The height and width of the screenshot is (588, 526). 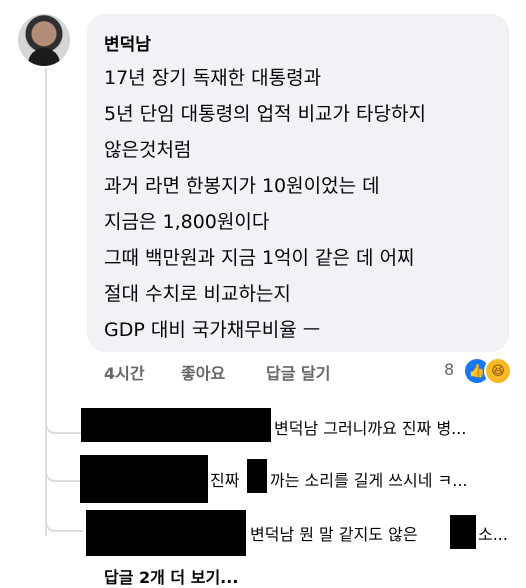 What do you see at coordinates (298, 372) in the screenshot?
I see `reply-button: 답글 달기` at bounding box center [298, 372].